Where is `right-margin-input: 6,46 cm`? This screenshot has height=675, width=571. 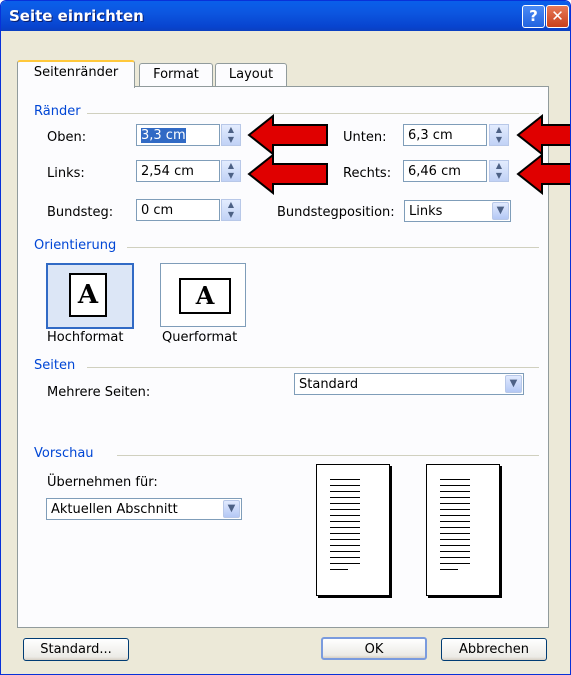 right-margin-input: 6,46 cm is located at coordinates (445, 171).